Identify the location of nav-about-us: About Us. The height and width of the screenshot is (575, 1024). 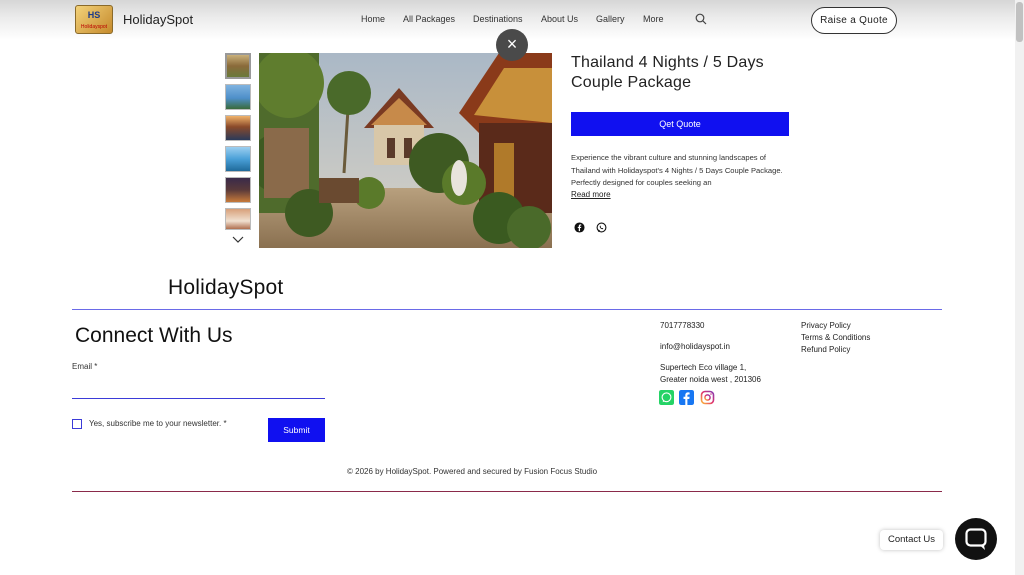
(559, 19).